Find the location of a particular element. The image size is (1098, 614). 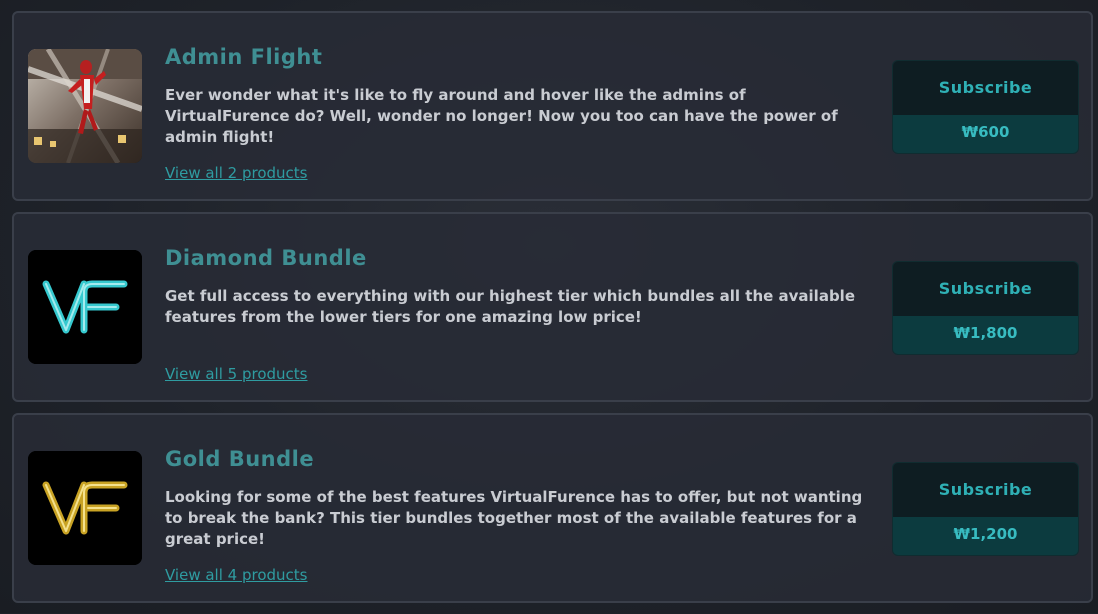

price-label: ₩600 is located at coordinates (985, 134).